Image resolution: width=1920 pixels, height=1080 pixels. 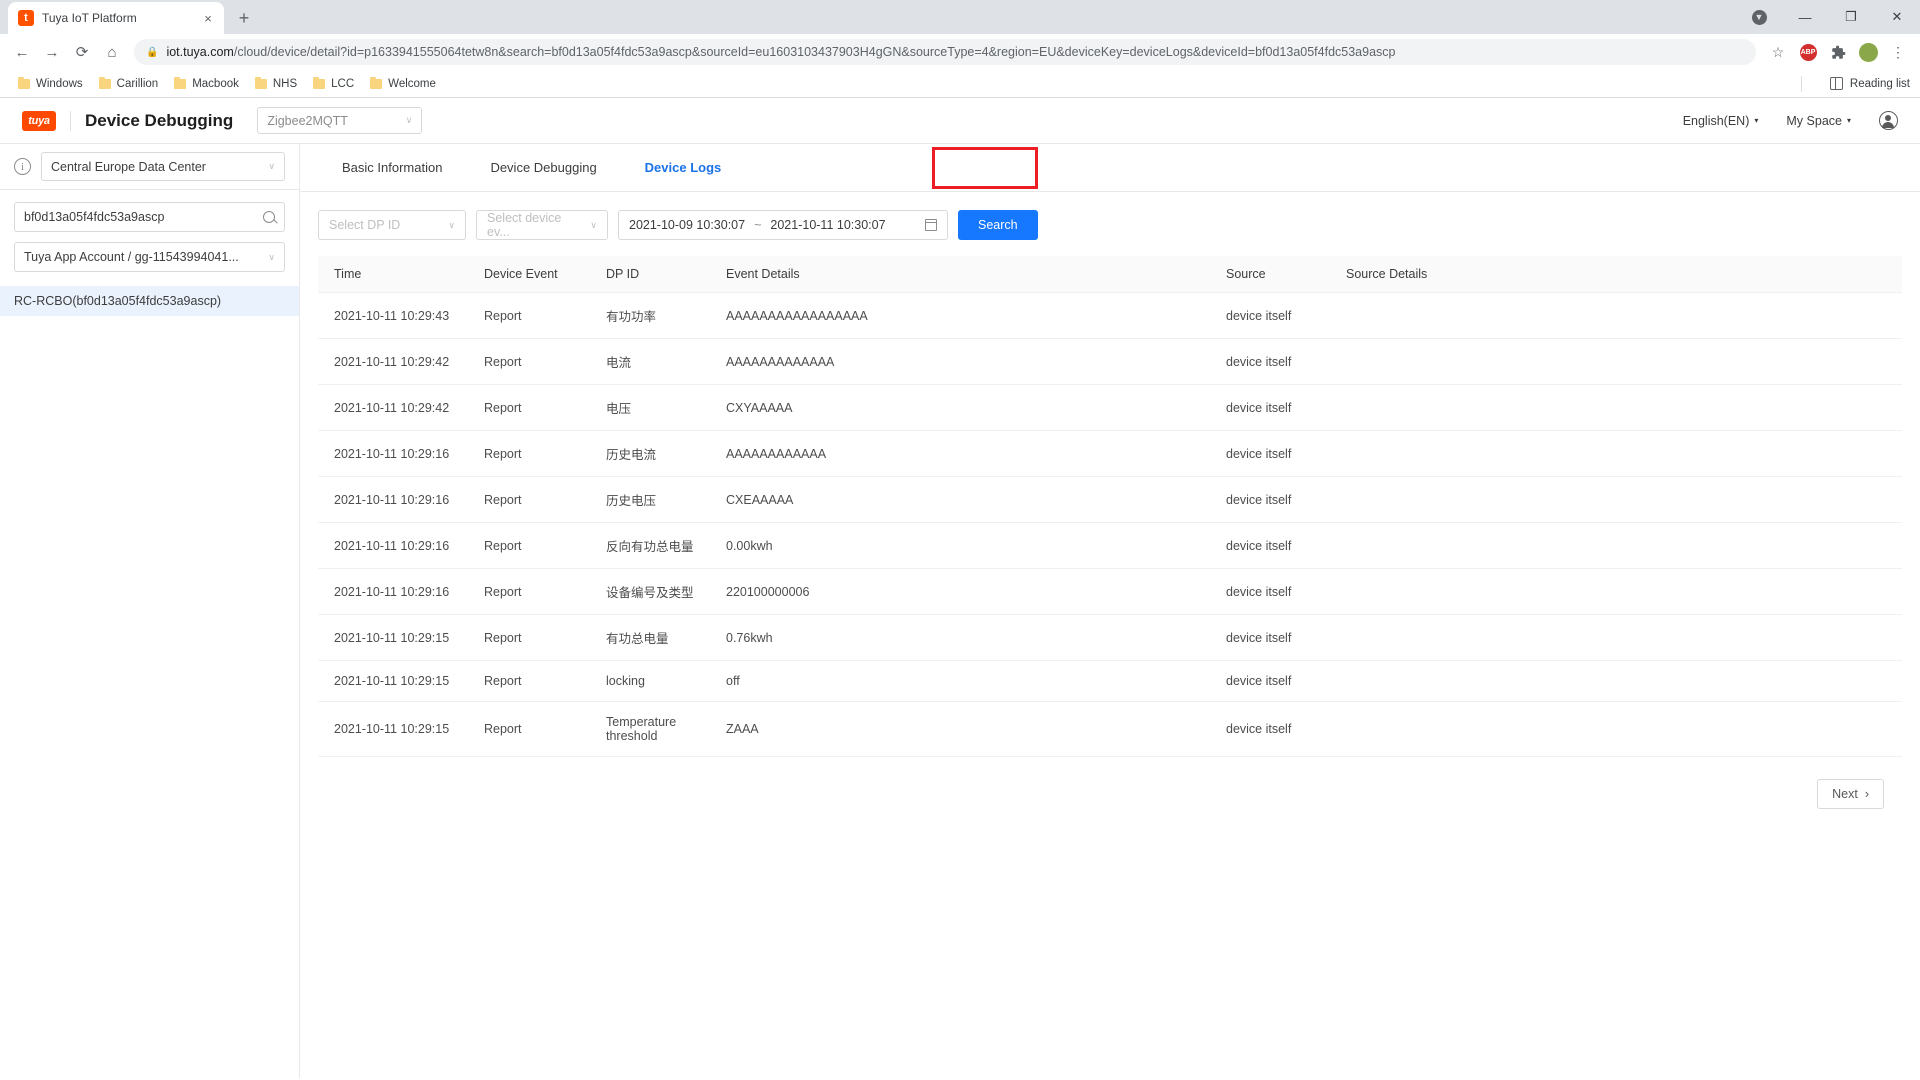 What do you see at coordinates (650, 729) in the screenshot?
I see `log-dp-id: Temperature threshold` at bounding box center [650, 729].